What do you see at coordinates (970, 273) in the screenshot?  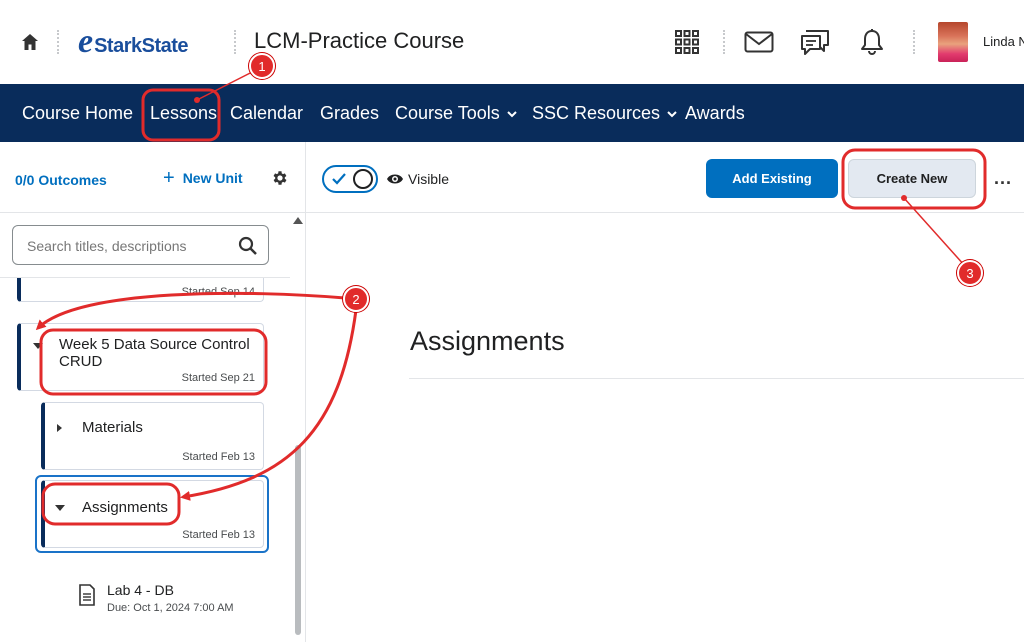 I see `annotation-badge-3: 3` at bounding box center [970, 273].